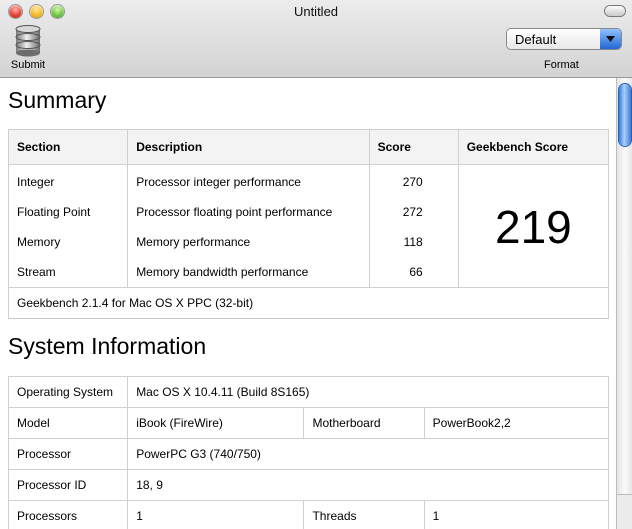 The height and width of the screenshot is (529, 632). Describe the element at coordinates (561, 65) in the screenshot. I see `format-label: Format` at that location.